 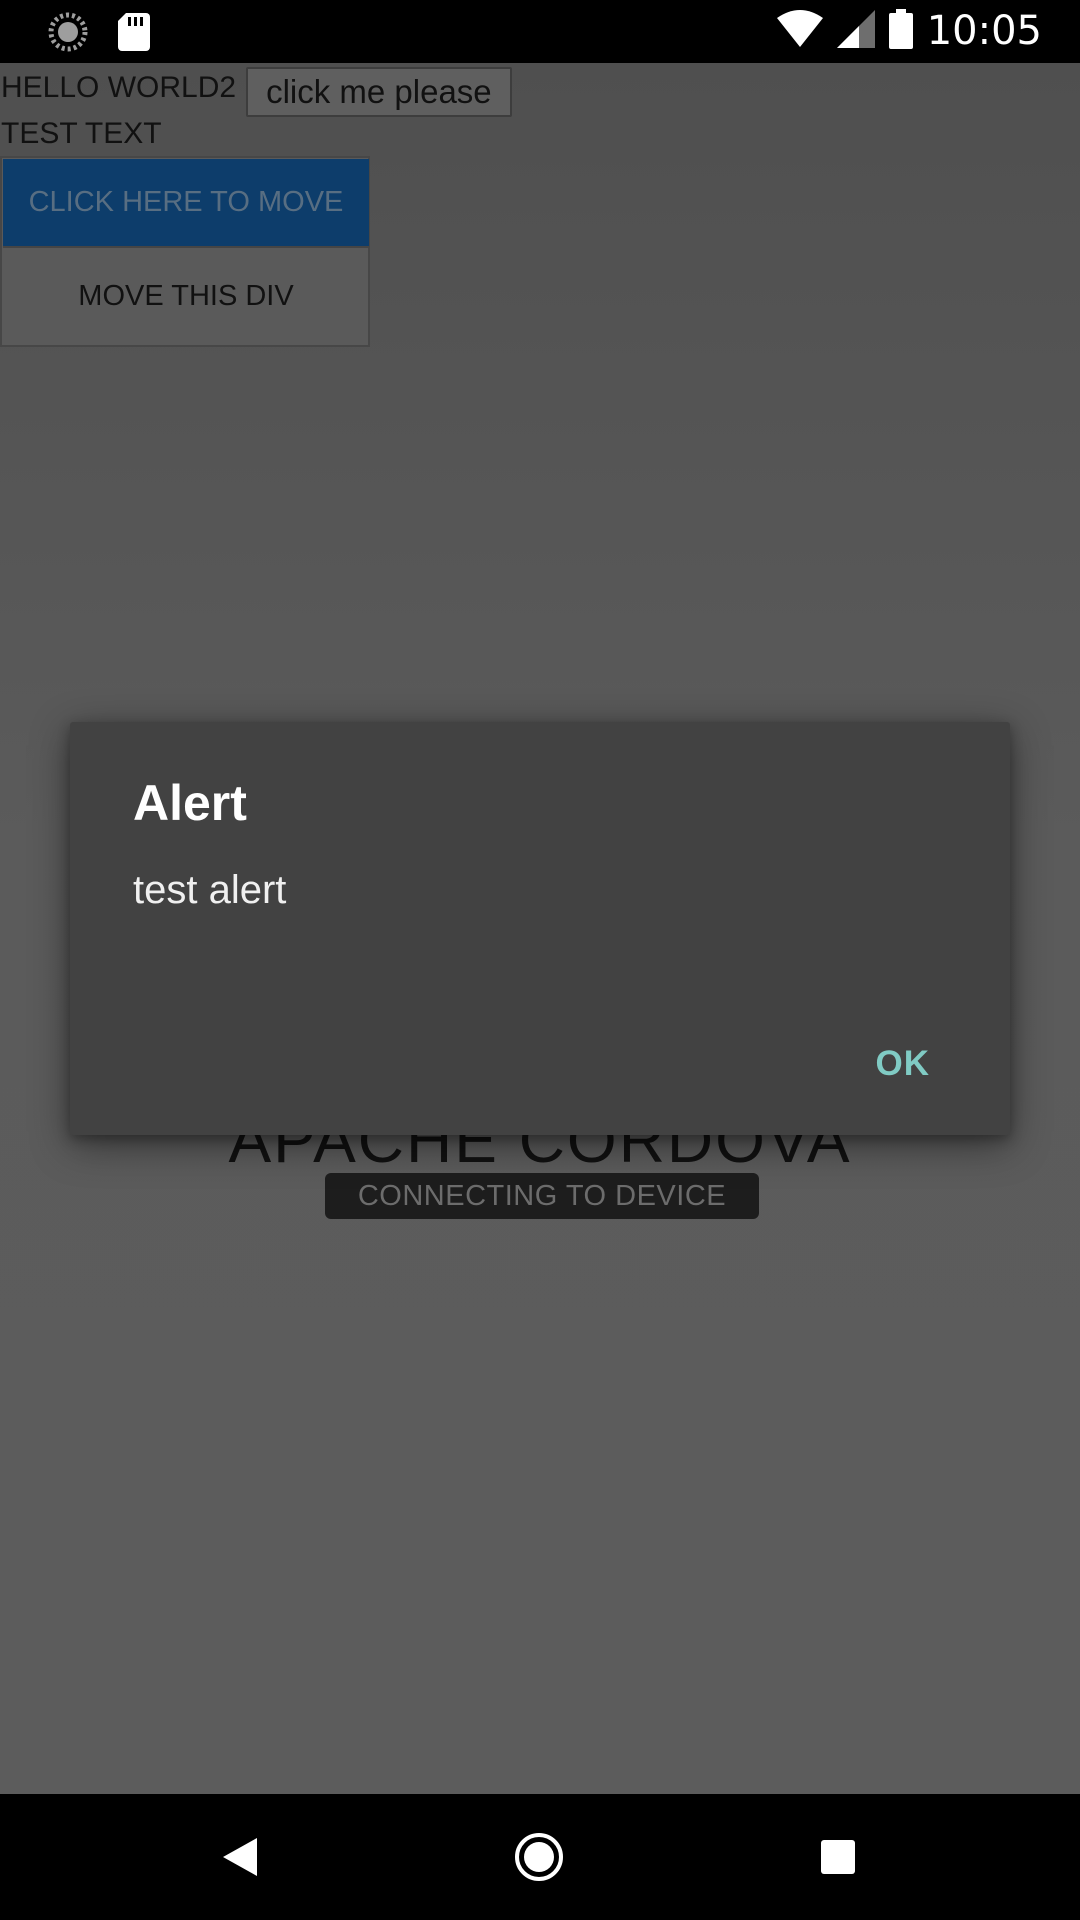 I want to click on click-me-button: click me please, so click(x=379, y=92).